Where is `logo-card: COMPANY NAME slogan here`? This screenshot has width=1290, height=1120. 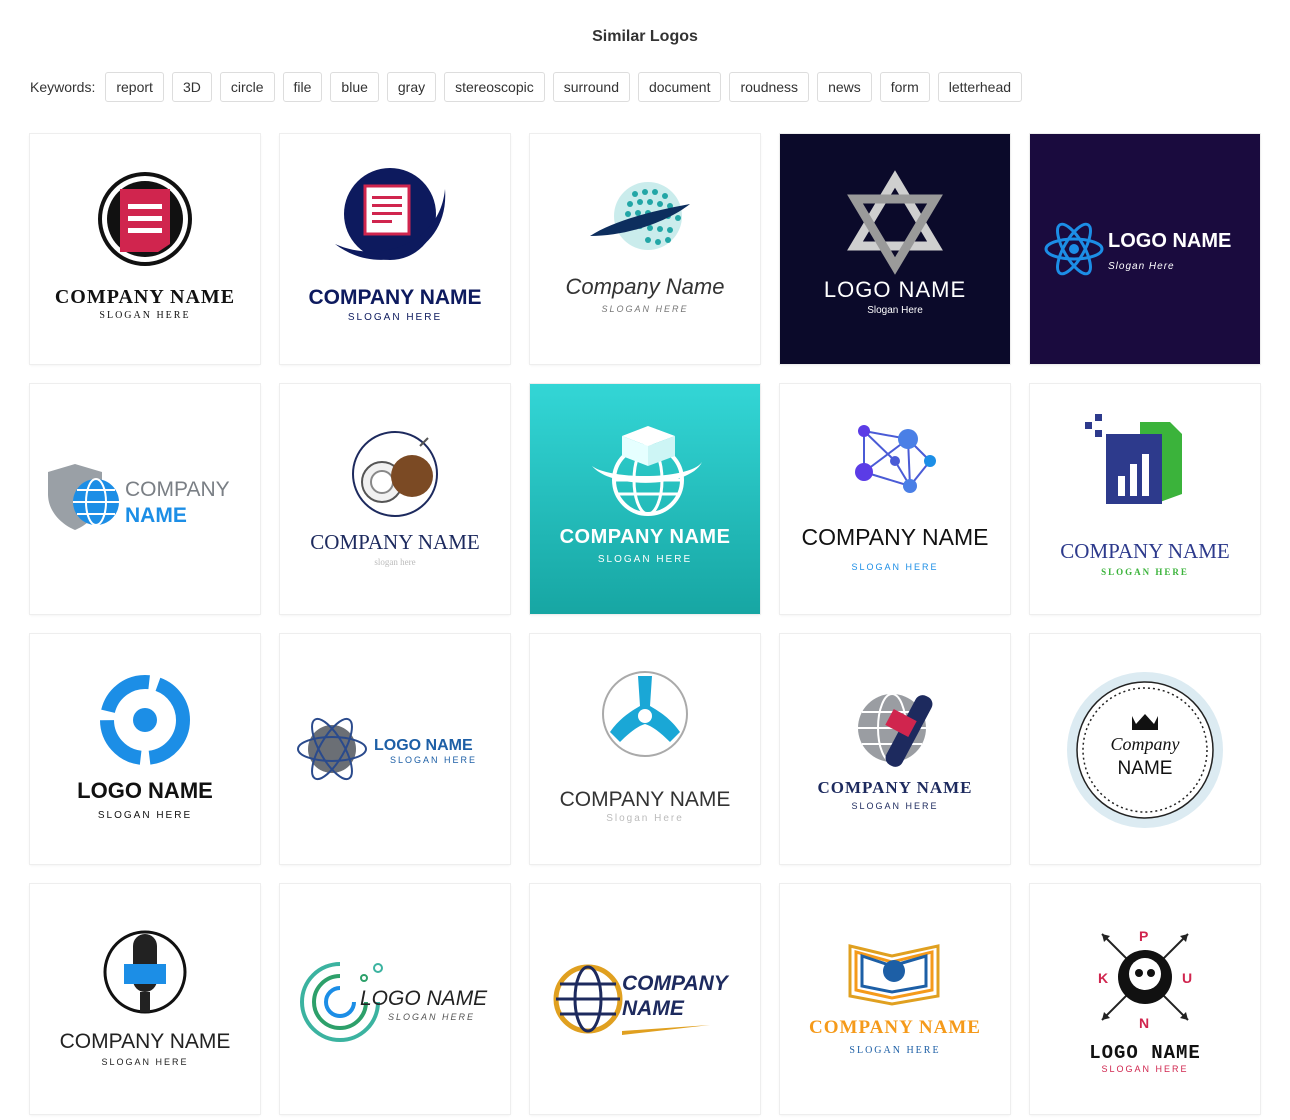
logo-card: COMPANY NAME slogan here is located at coordinates (395, 499).